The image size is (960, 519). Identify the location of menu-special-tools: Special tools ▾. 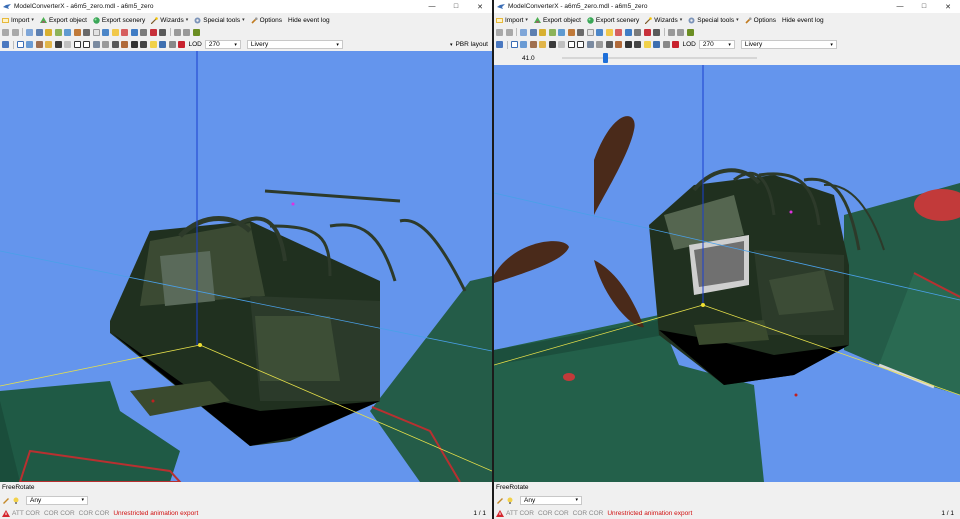
(713, 20).